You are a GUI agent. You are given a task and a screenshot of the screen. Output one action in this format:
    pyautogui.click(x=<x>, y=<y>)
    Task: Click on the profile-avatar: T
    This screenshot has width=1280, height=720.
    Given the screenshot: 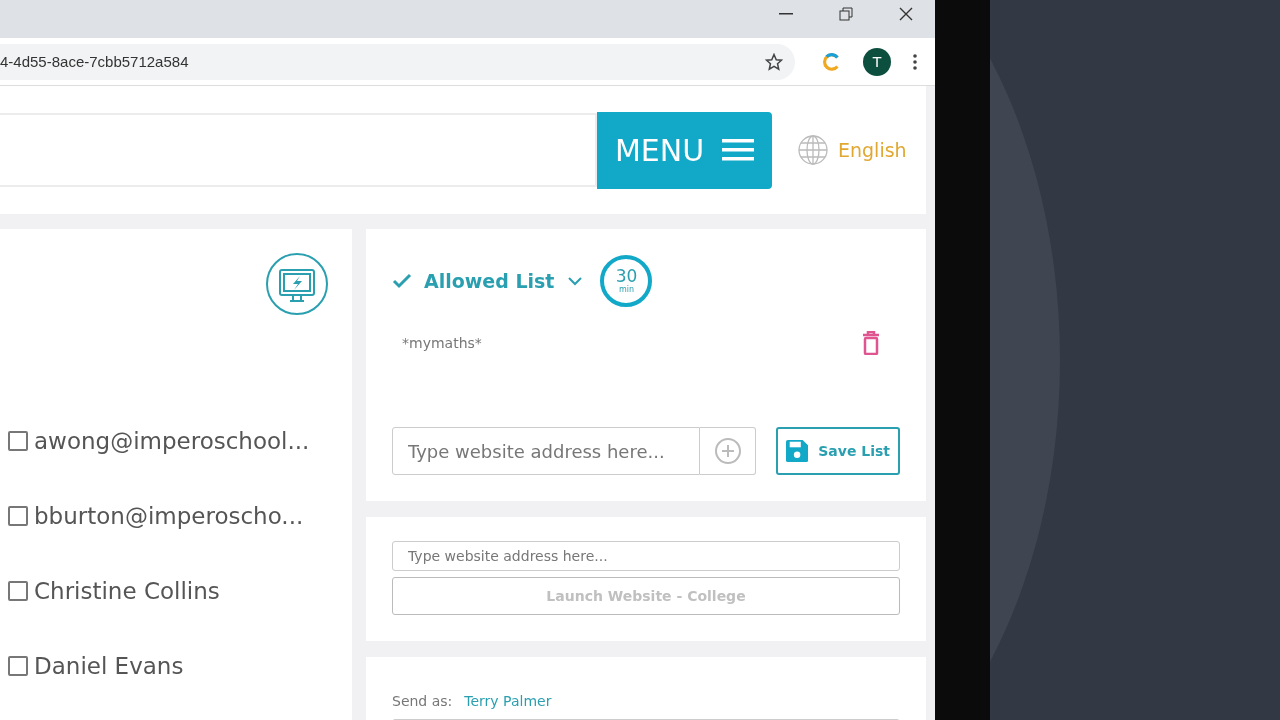 What is the action you would take?
    pyautogui.click(x=877, y=61)
    